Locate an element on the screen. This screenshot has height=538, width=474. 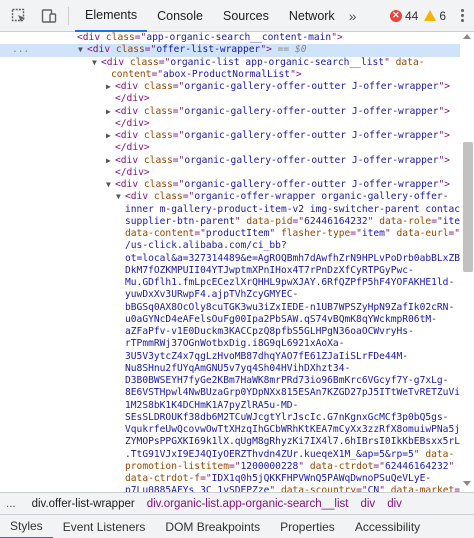
code-tag: "> is located at coordinates (337, 37).